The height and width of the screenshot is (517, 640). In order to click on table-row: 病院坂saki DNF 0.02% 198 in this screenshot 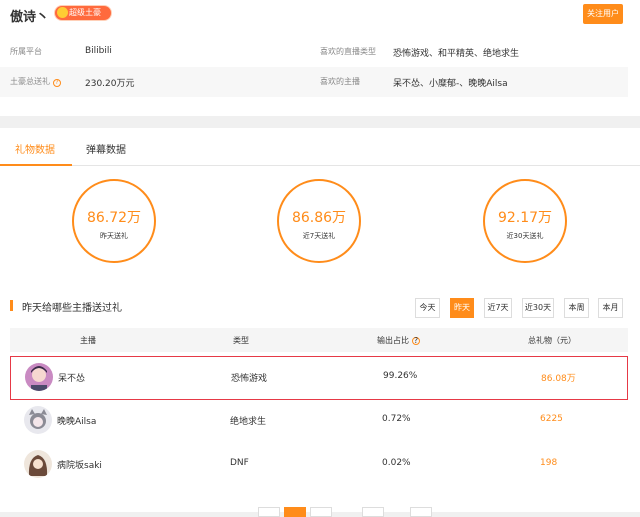, I will do `click(319, 466)`.